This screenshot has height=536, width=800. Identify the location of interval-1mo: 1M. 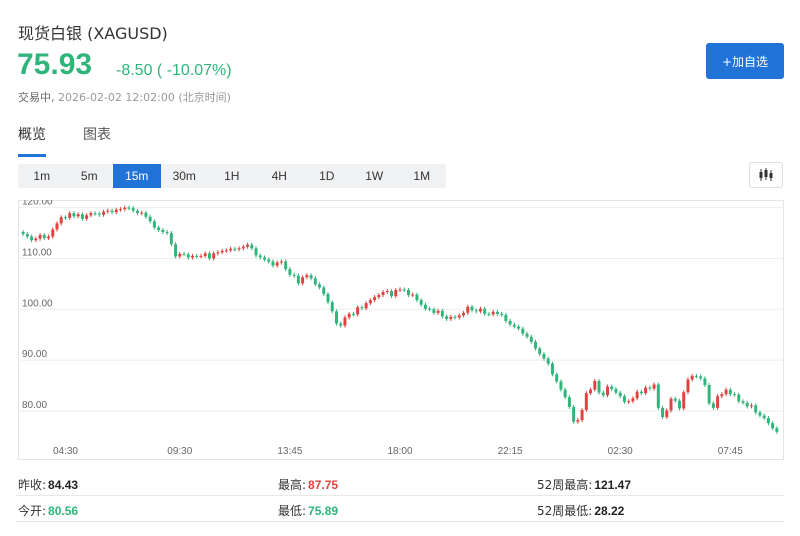
(422, 176).